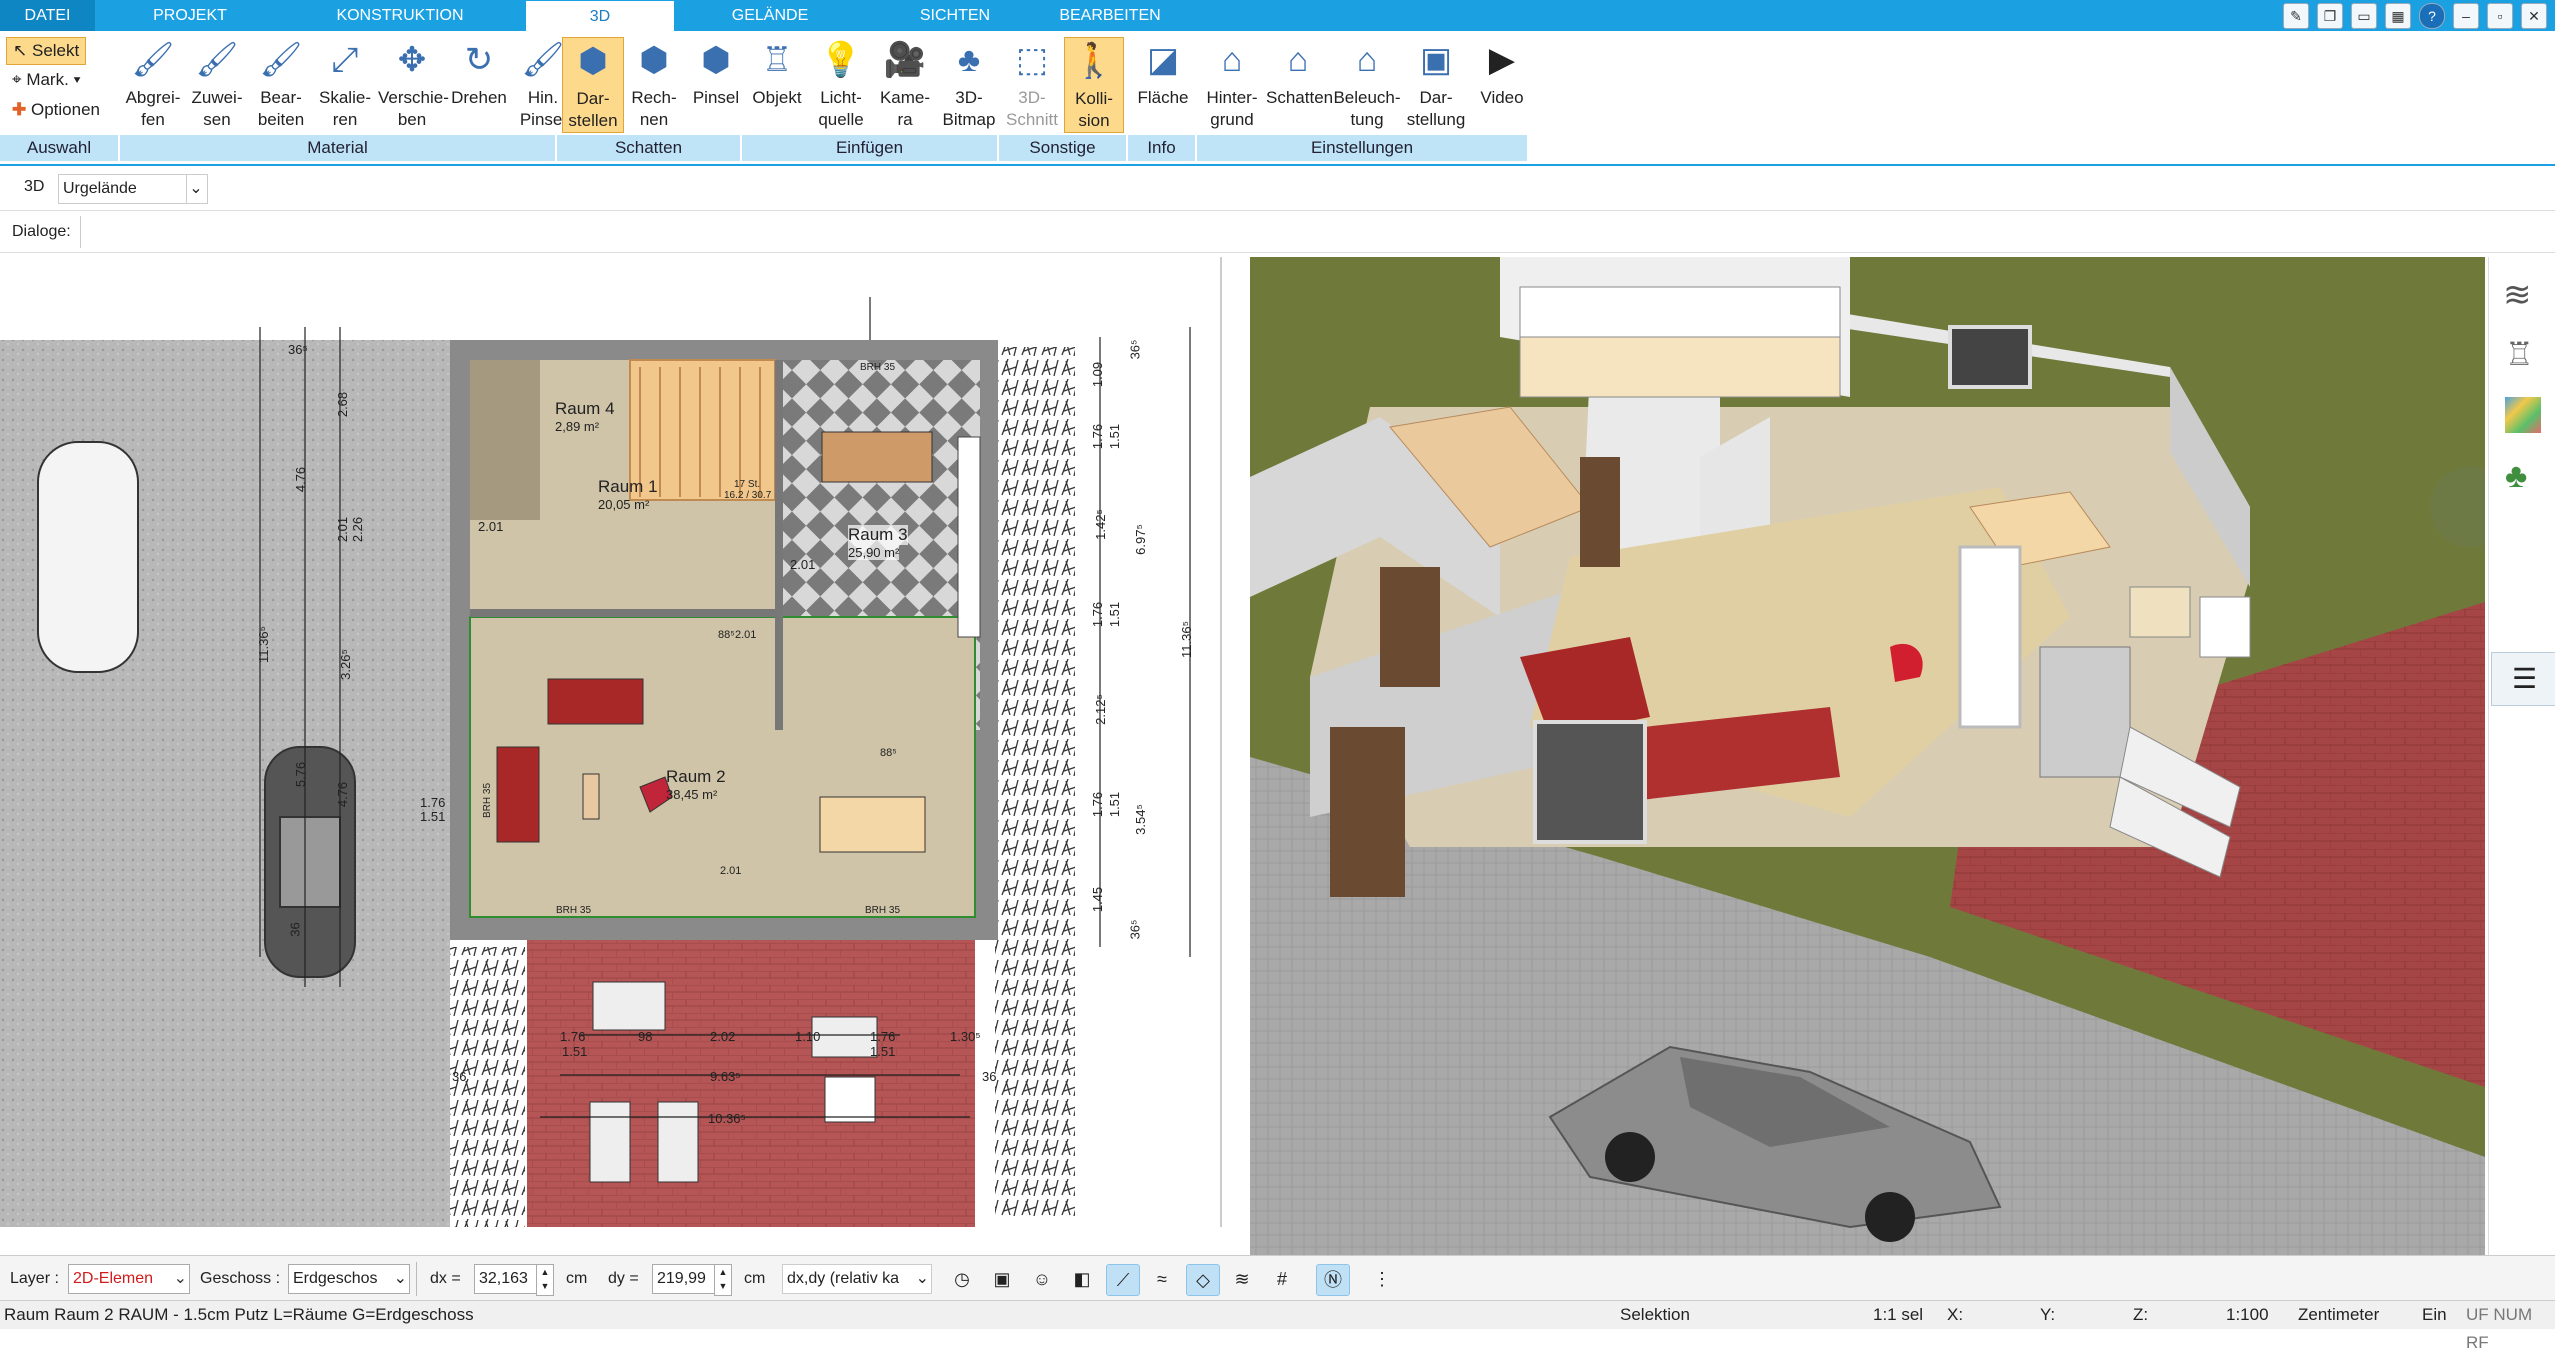 The width and height of the screenshot is (2555, 1357). I want to click on skalieren-button: ⤢ Skalie- ren, so click(345, 84).